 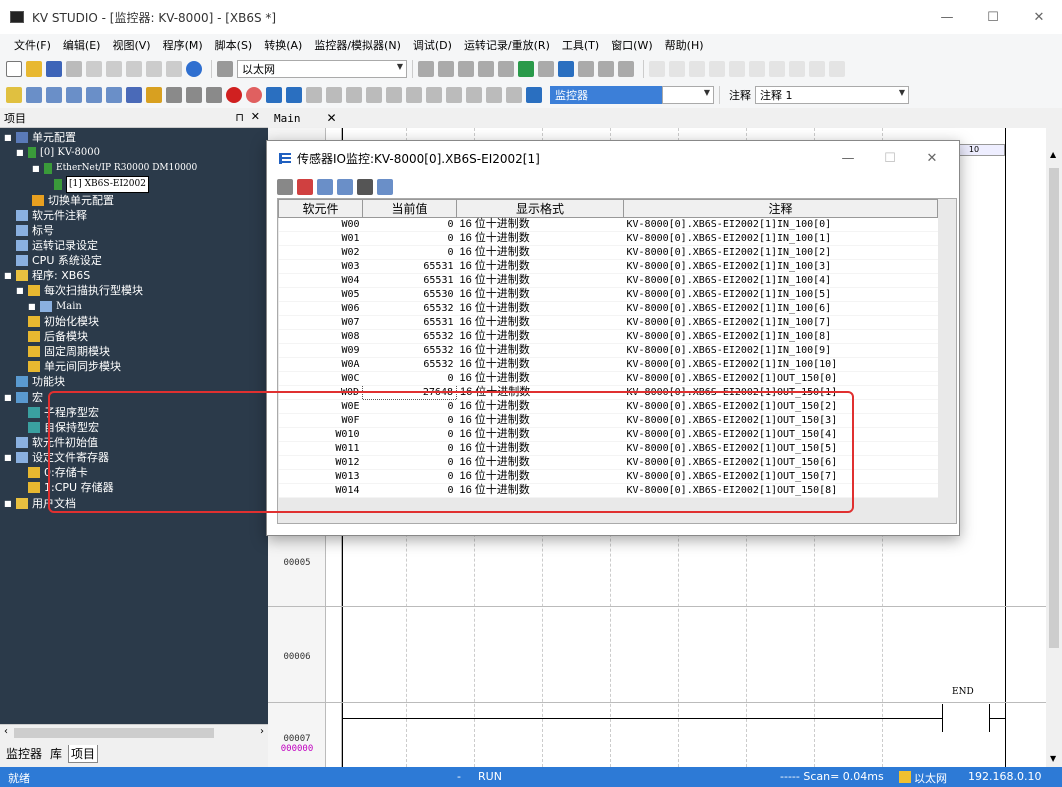 What do you see at coordinates (780, 308) in the screenshot?
I see `comment-cell: KV-8000[0].XB6S-EI2002[1]IN_100[6]` at bounding box center [780, 308].